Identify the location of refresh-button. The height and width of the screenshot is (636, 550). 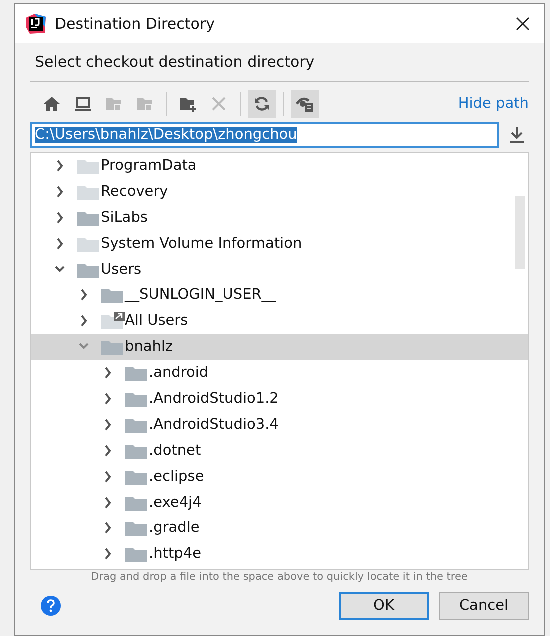
(262, 104).